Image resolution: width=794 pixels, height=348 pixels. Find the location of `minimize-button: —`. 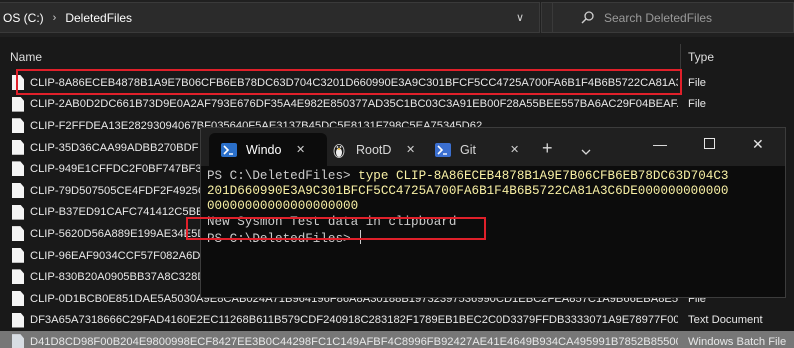

minimize-button: — is located at coordinates (660, 144).